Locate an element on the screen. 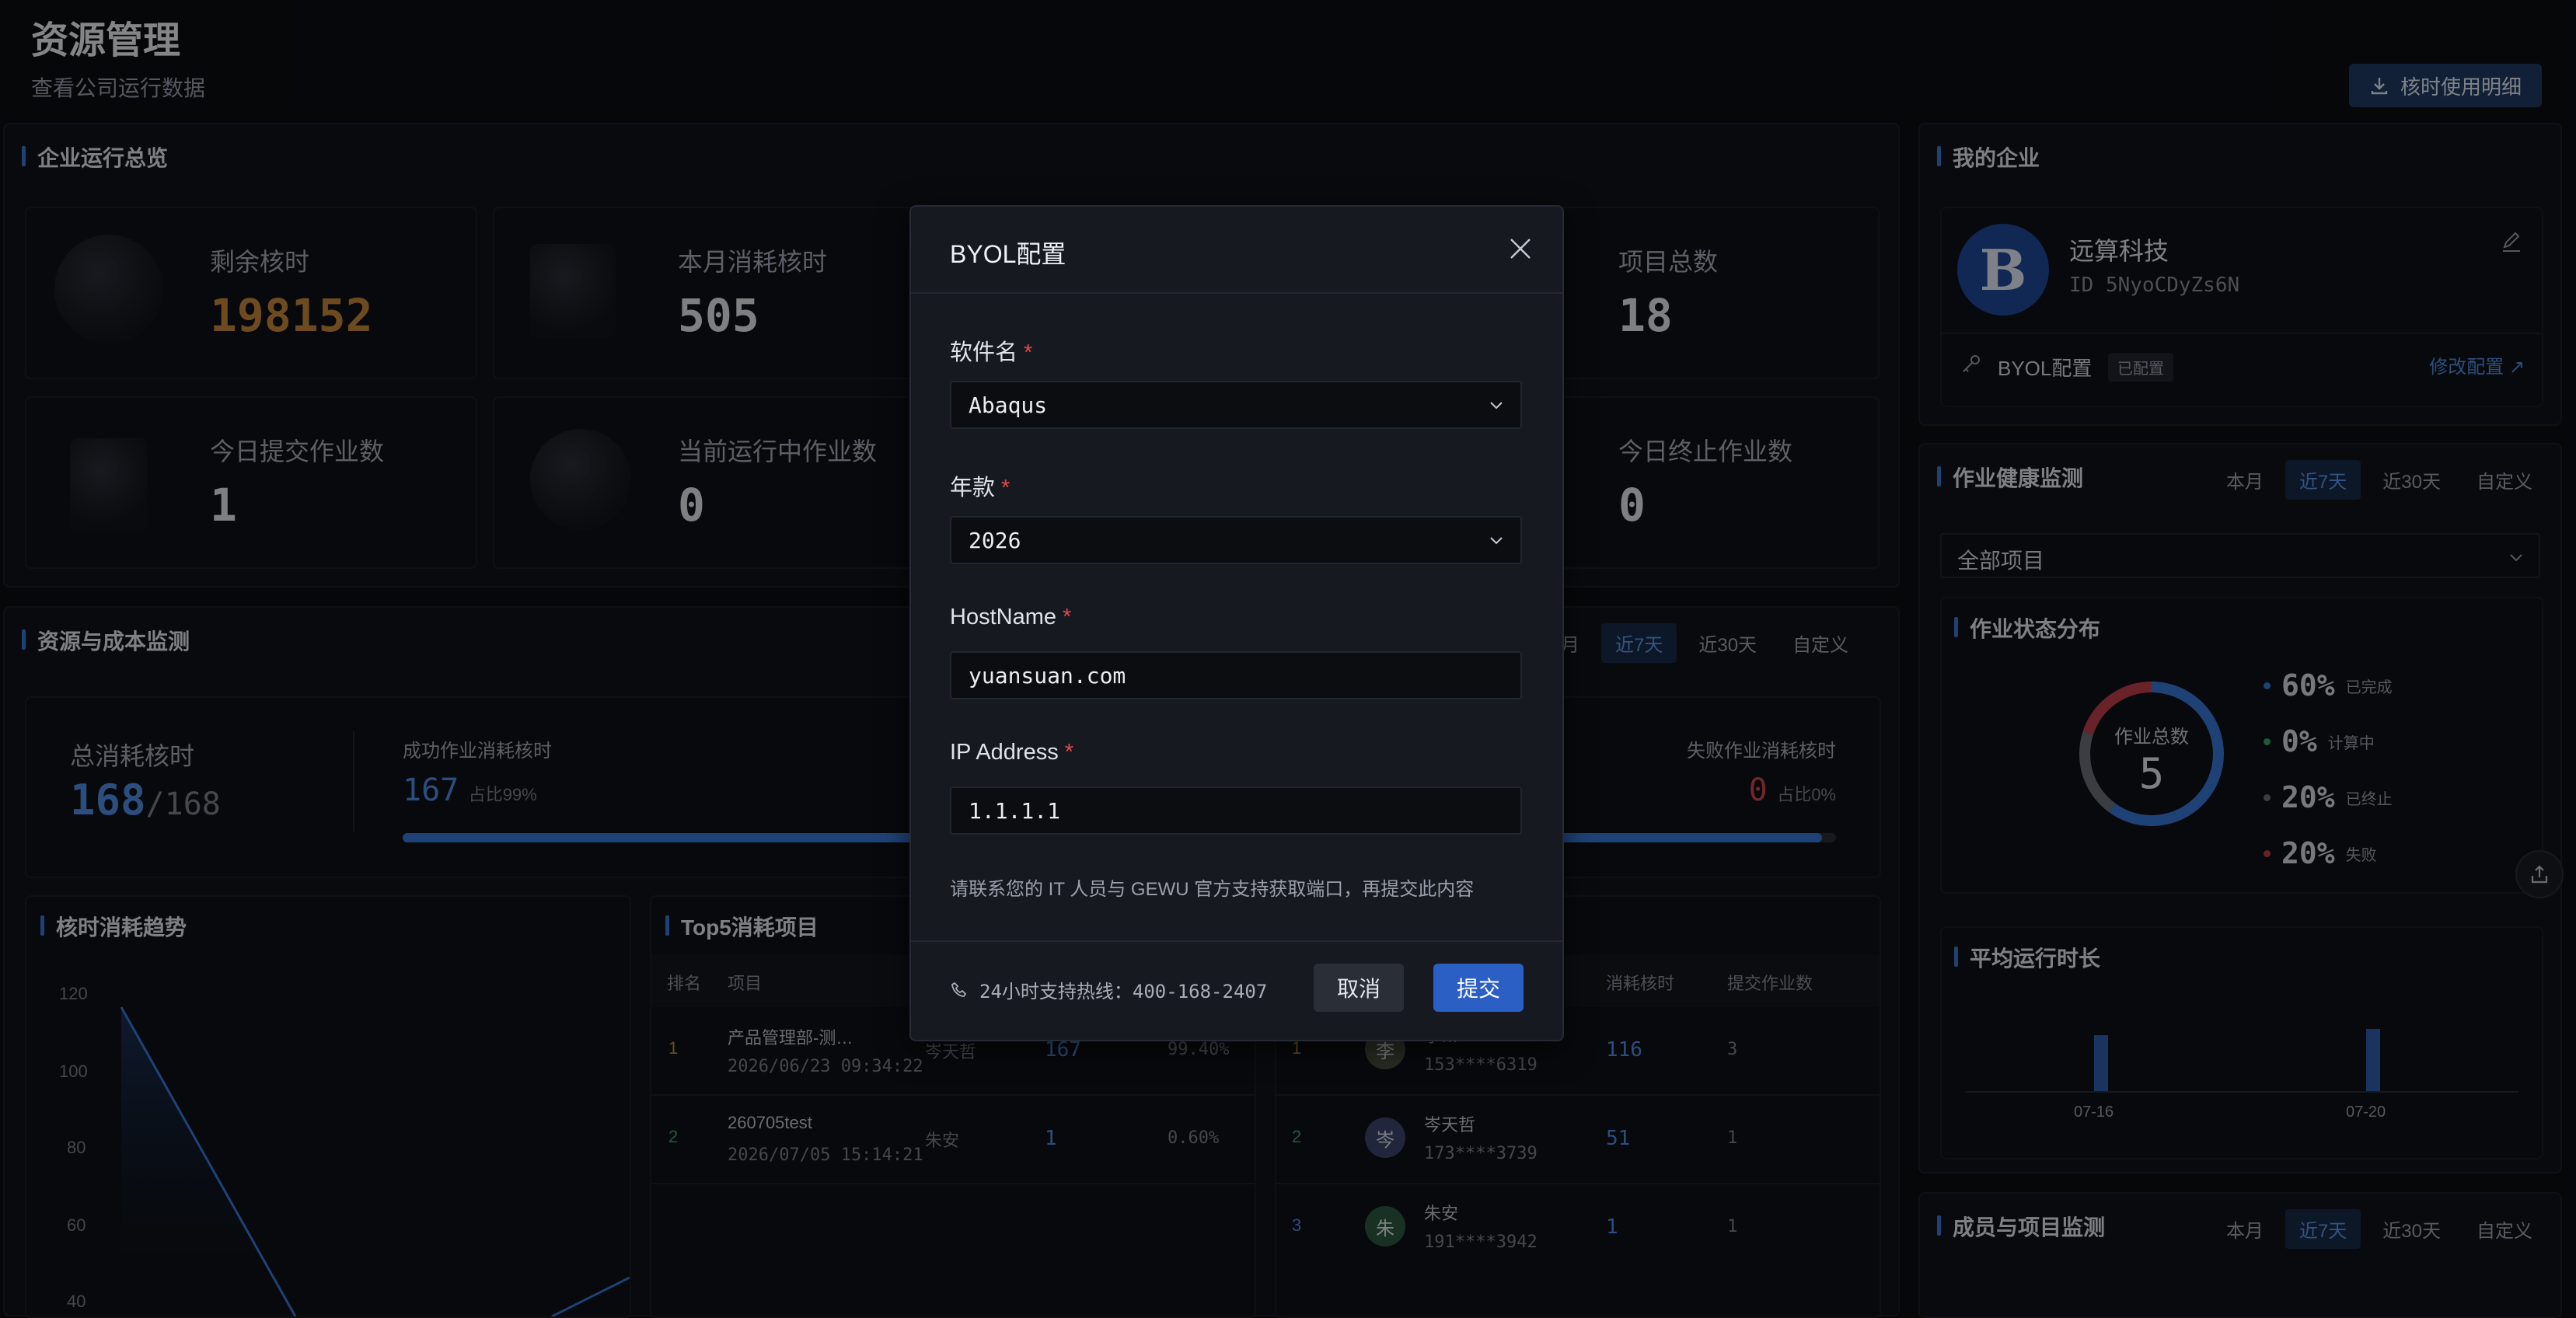  software-label: 软件名 * is located at coordinates (991, 350).